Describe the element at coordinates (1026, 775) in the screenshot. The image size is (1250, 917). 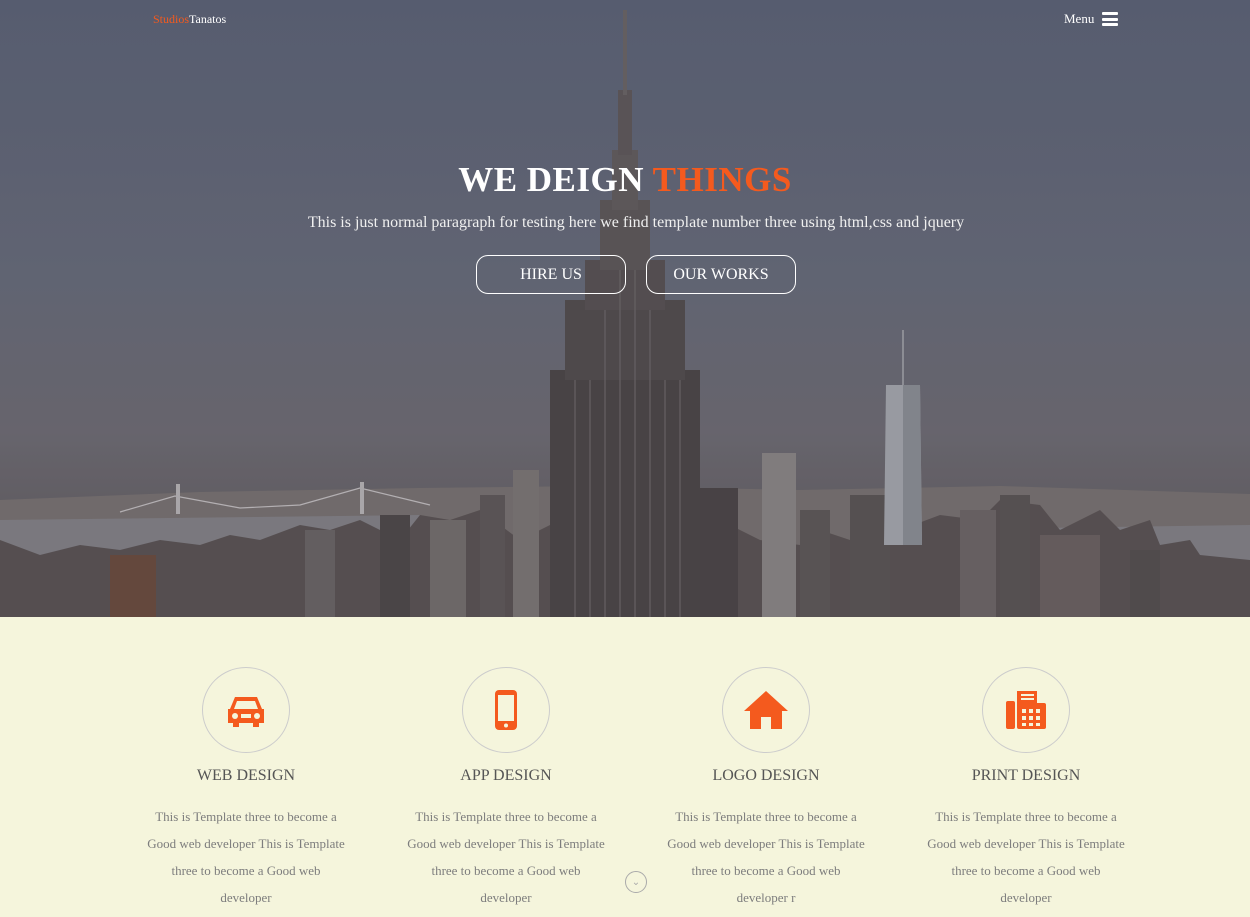
I see `service-title: PRINT DESIGN` at that location.